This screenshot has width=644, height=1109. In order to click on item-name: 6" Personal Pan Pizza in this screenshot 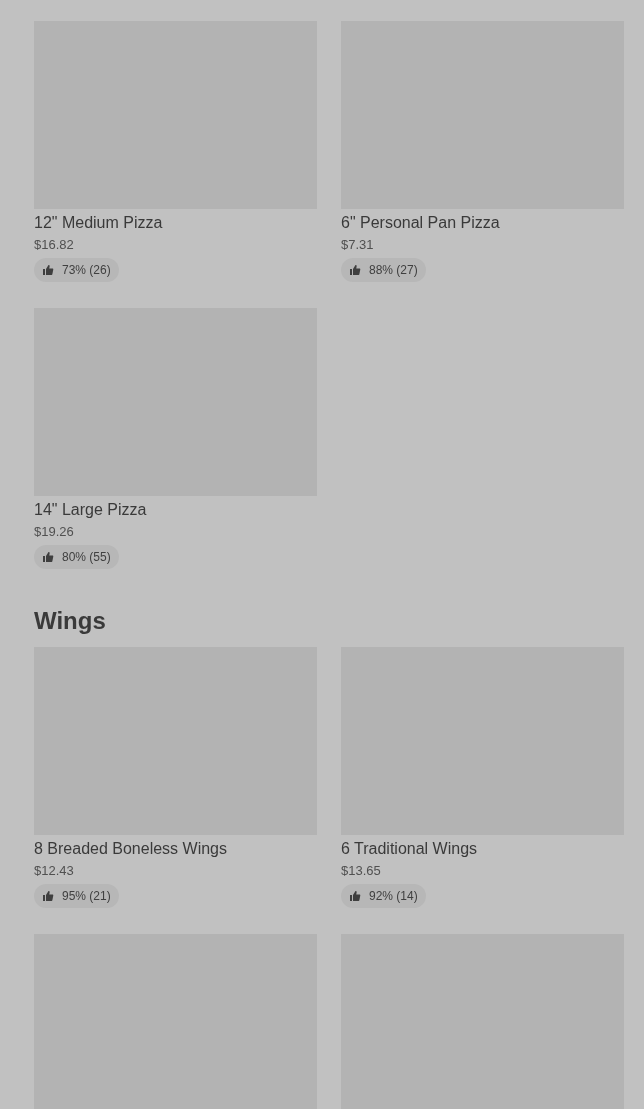, I will do `click(421, 223)`.